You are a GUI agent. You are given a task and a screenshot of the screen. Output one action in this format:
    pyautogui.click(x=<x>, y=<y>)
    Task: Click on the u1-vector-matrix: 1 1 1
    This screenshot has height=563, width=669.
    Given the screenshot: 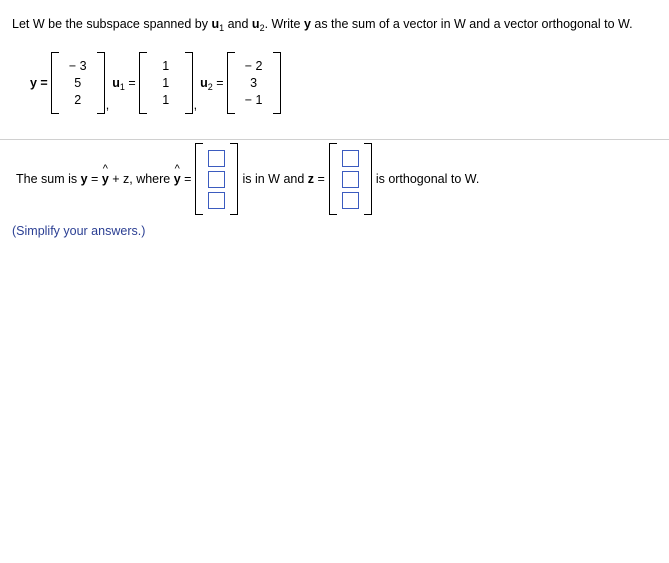 What is the action you would take?
    pyautogui.click(x=165, y=83)
    